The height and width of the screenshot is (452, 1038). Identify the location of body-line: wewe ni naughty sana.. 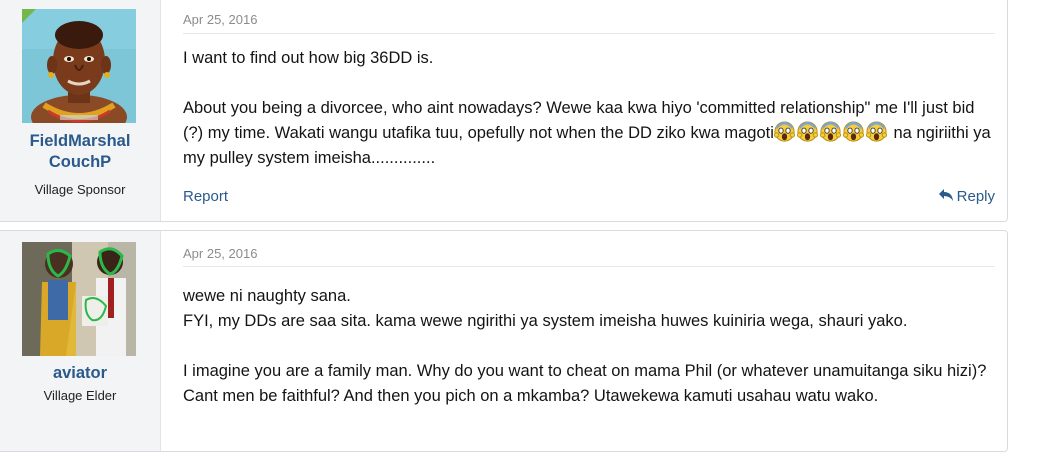
(267, 296).